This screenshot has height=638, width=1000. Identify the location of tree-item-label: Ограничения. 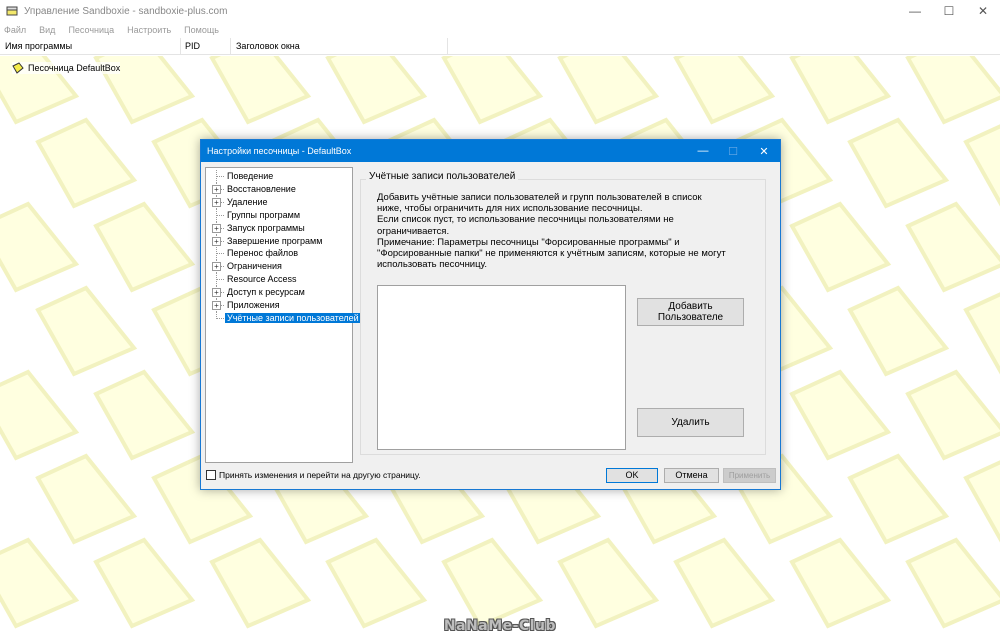
(254, 266).